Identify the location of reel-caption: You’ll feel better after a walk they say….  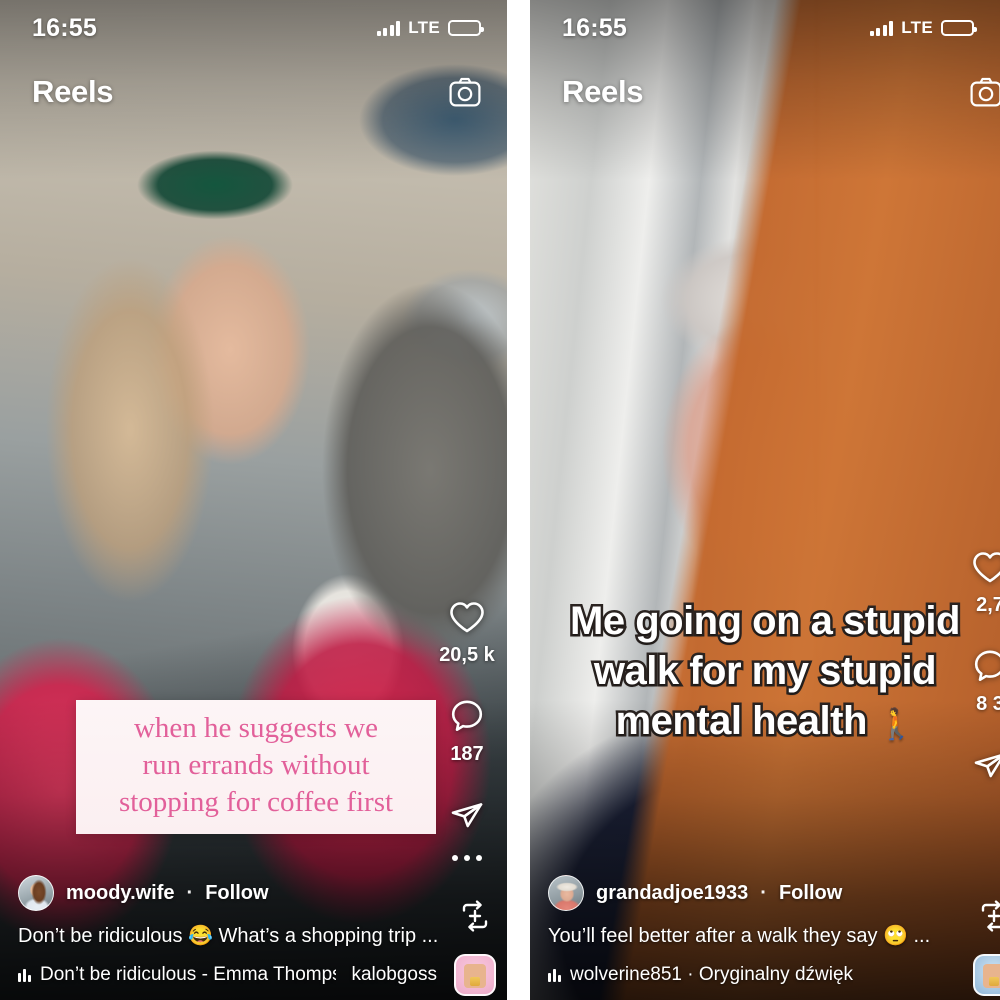
(748, 936).